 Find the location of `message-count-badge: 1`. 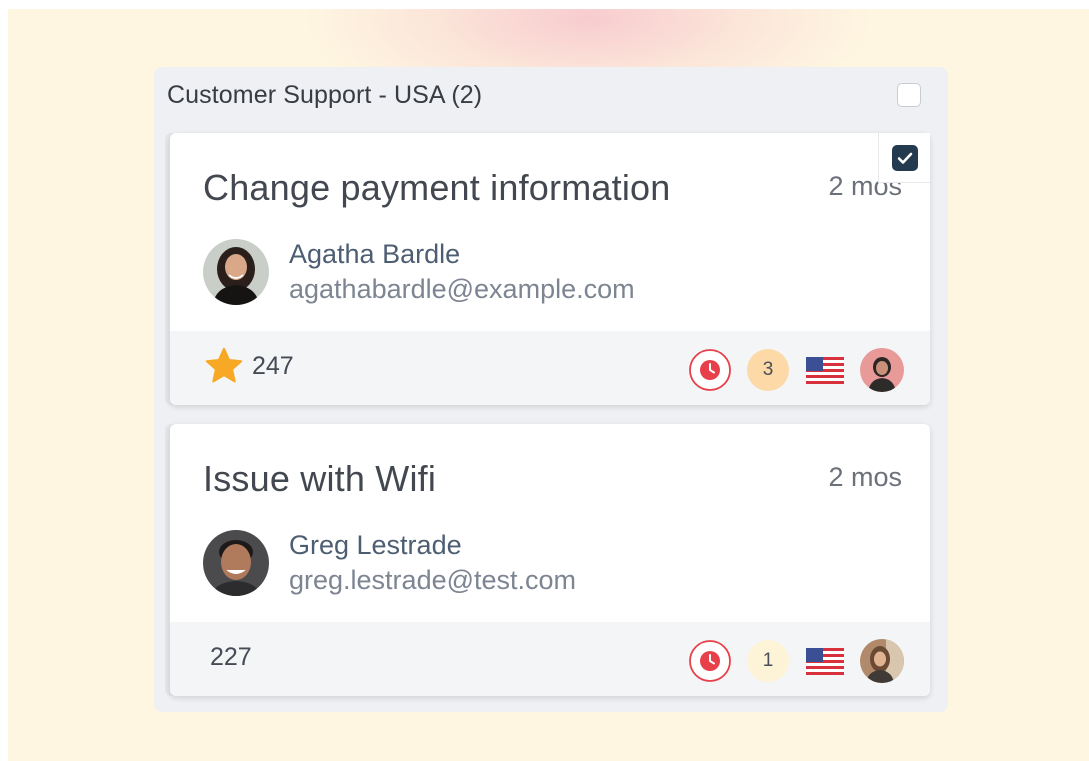

message-count-badge: 1 is located at coordinates (768, 661).